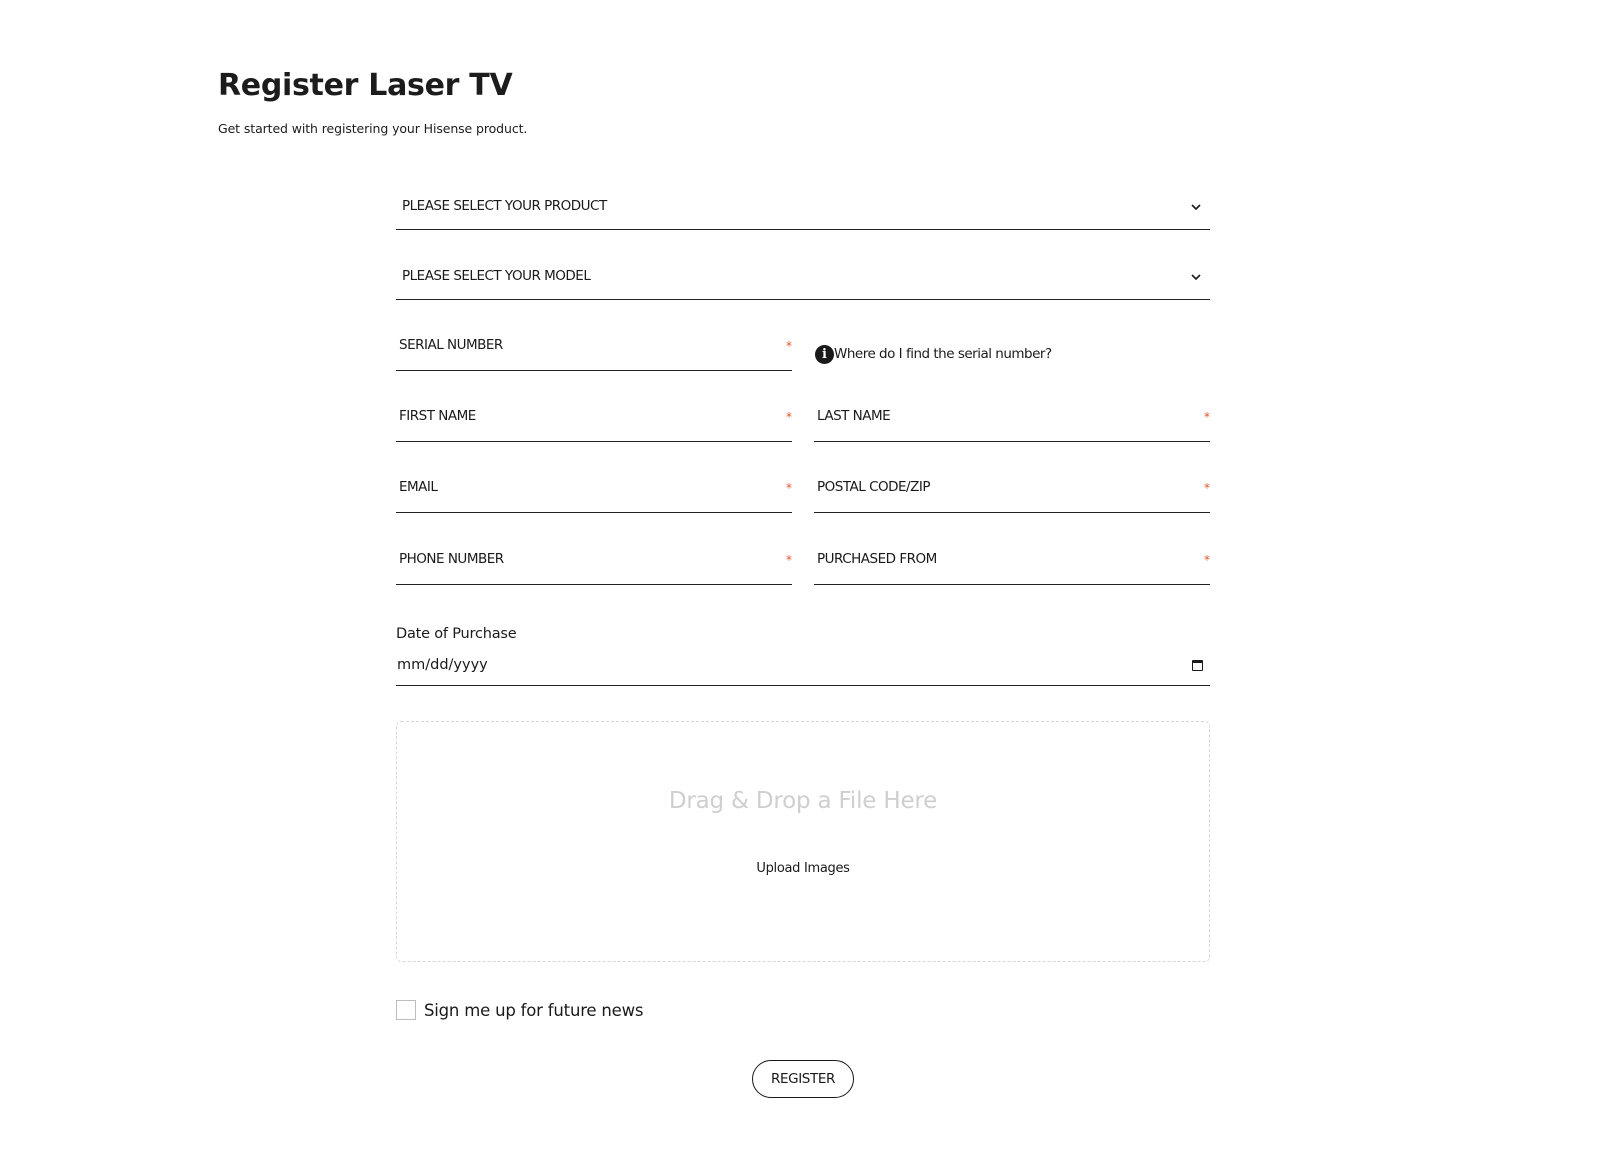  I want to click on phone-number-field: PHONE NUMBER *, so click(594, 560).